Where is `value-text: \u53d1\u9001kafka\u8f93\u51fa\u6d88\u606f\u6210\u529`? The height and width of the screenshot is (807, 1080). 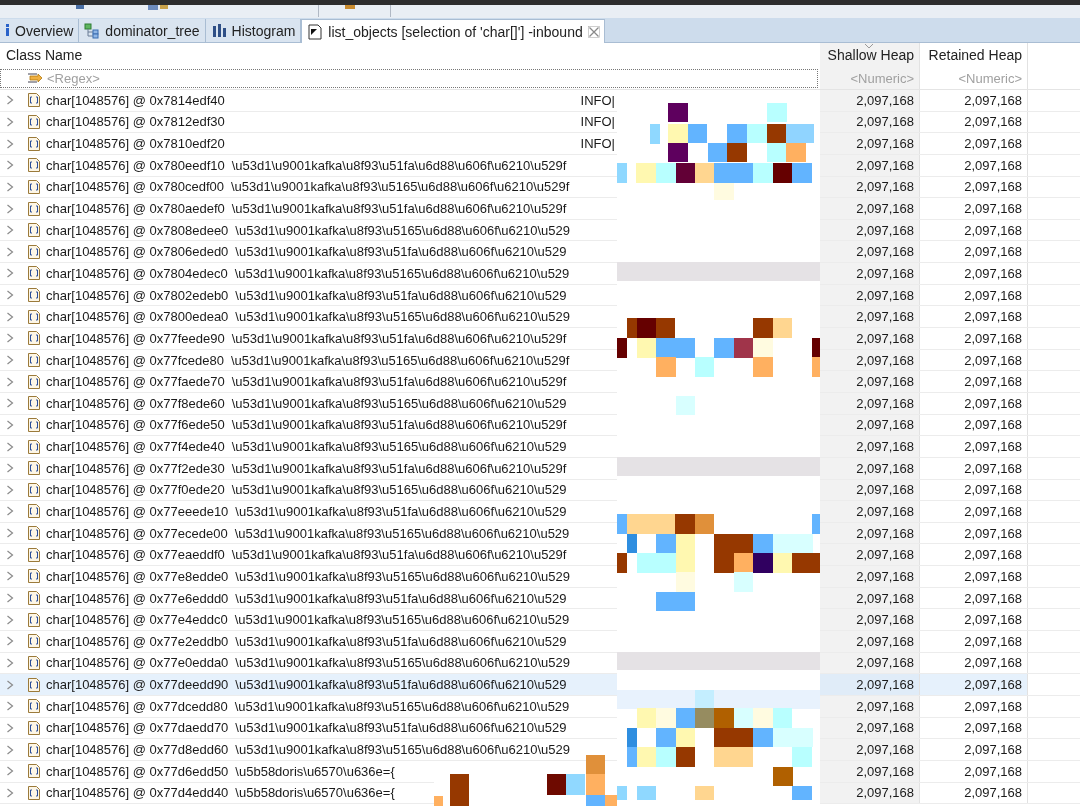
value-text: \u53d1\u9001kafka\u8f93\u51fa\u6d88\u606f\u6210\u529 is located at coordinates (401, 295).